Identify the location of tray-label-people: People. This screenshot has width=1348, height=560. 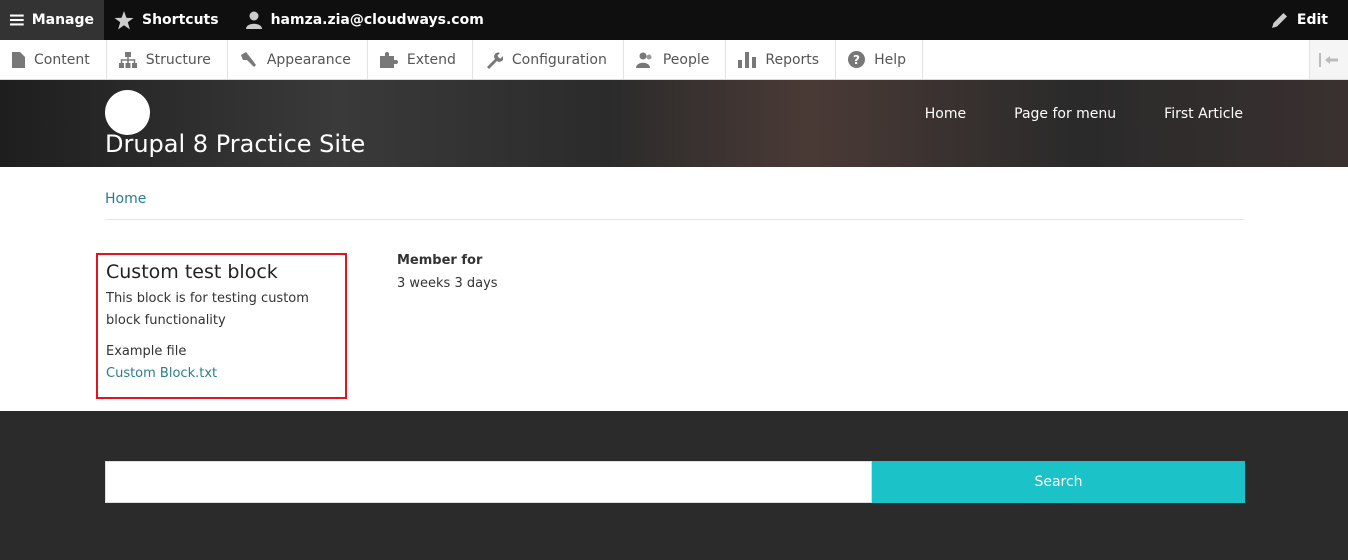
(686, 59).